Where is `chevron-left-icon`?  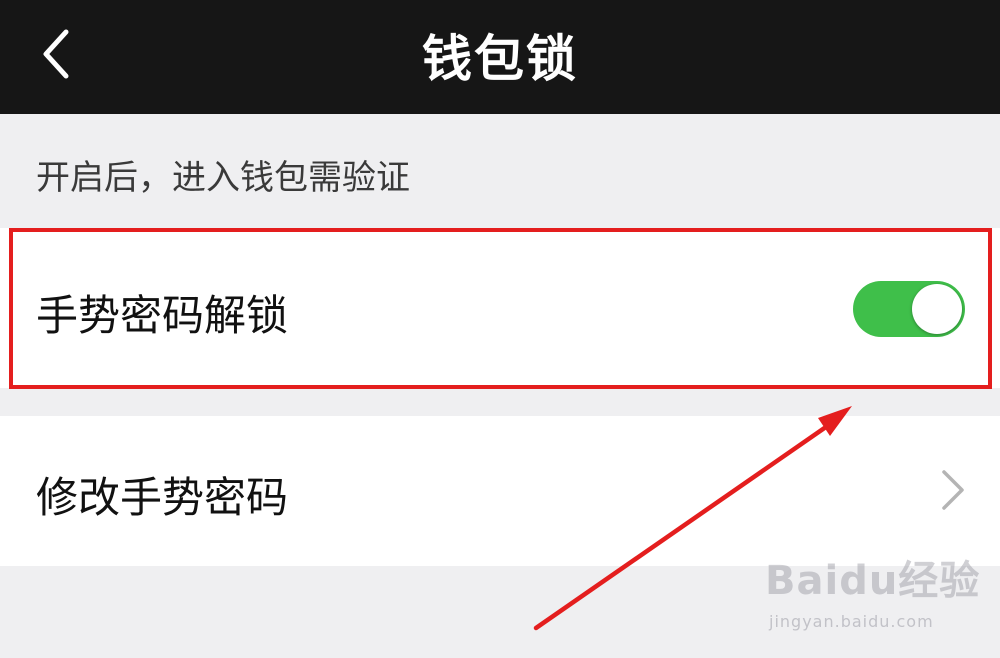 chevron-left-icon is located at coordinates (56, 54).